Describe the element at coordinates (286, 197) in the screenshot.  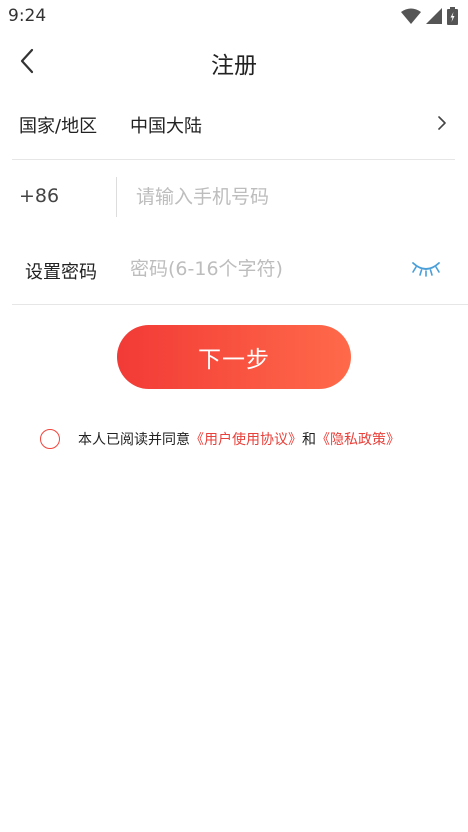
I see `phone-input` at that location.